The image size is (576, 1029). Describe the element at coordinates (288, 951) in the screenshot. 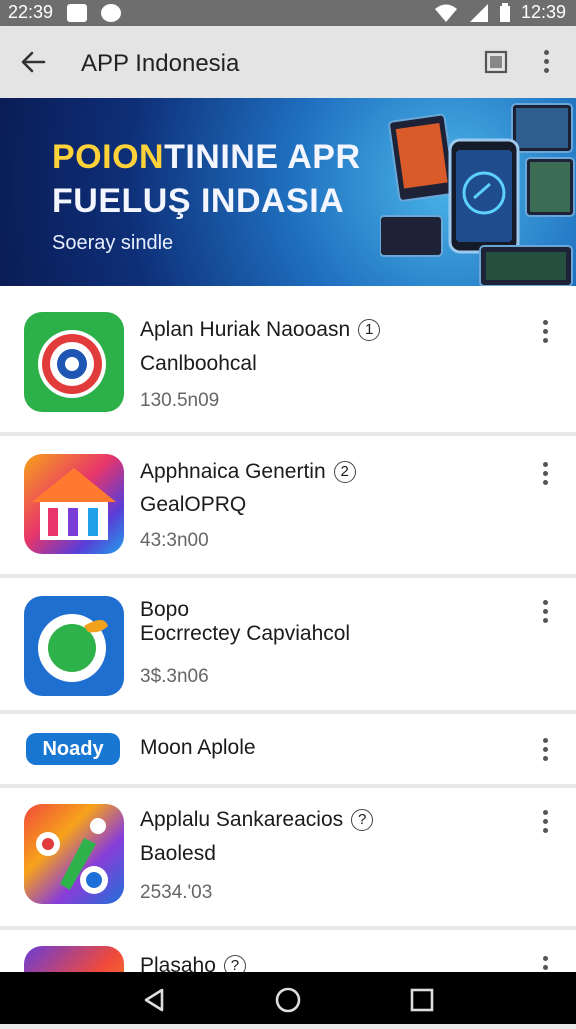

I see `list-item: Plasaho?` at that location.